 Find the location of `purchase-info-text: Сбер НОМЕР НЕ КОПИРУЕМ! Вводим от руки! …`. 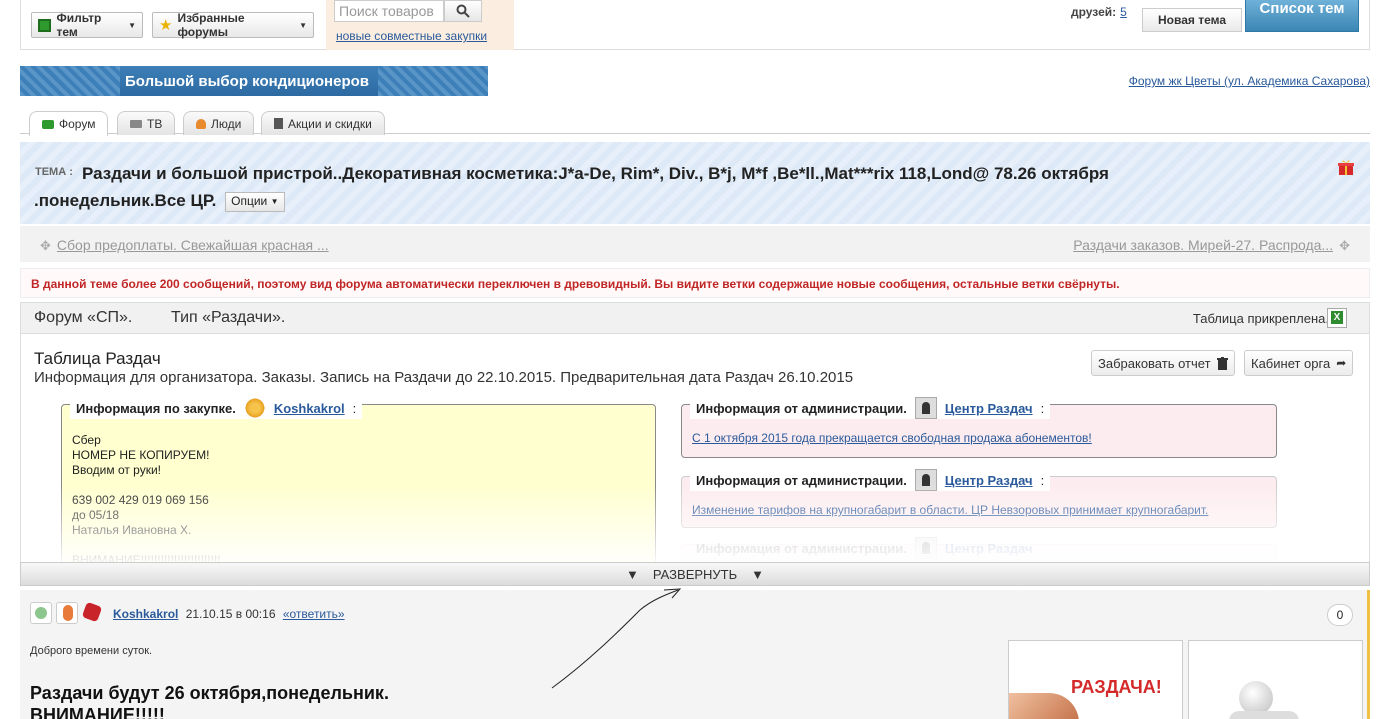

purchase-info-text: Сбер НОМЕР НЕ КОПИРУЕМ! Вводим от руки! … is located at coordinates (146, 498).